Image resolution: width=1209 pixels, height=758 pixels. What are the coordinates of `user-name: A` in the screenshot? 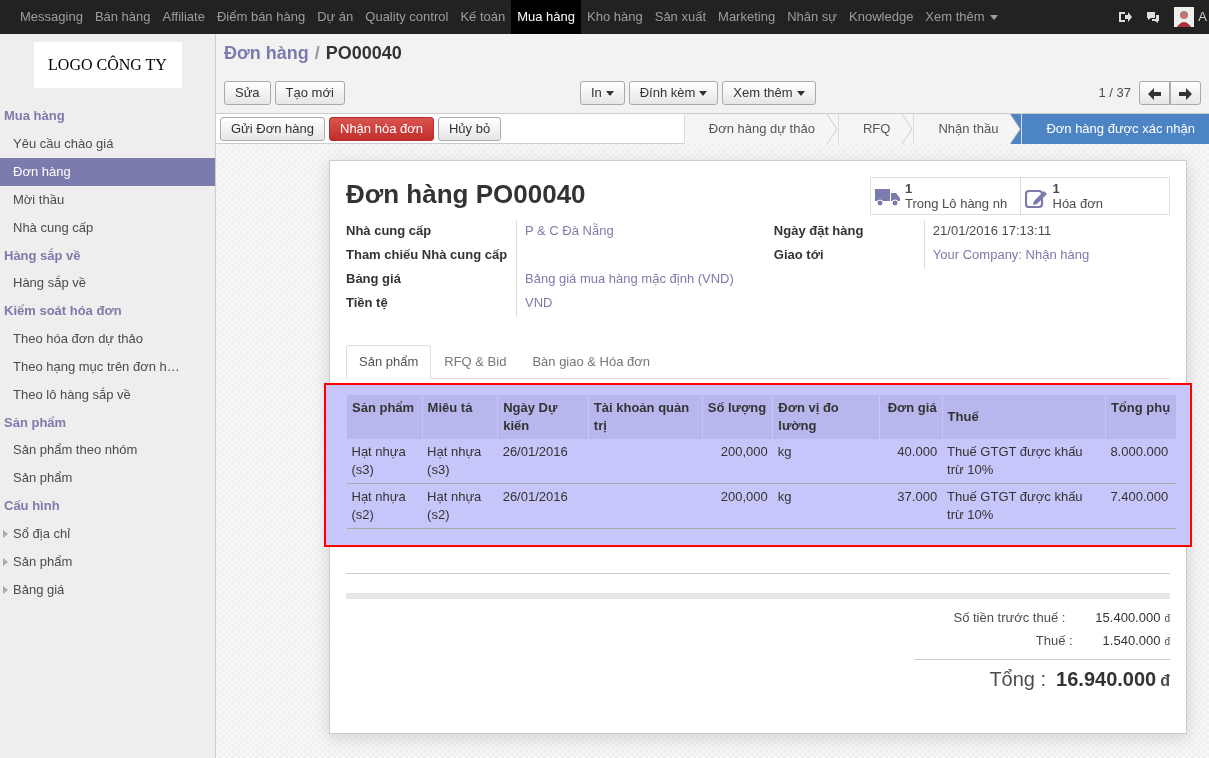 It's located at (1202, 17).